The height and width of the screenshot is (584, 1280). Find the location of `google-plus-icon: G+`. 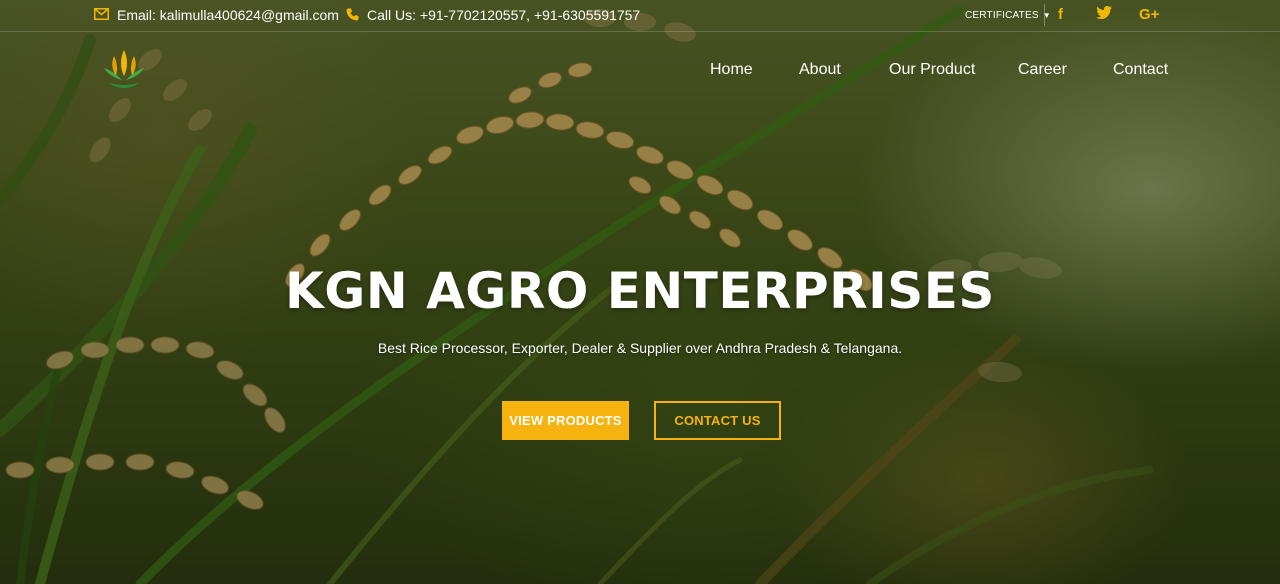

google-plus-icon: G+ is located at coordinates (1149, 14).